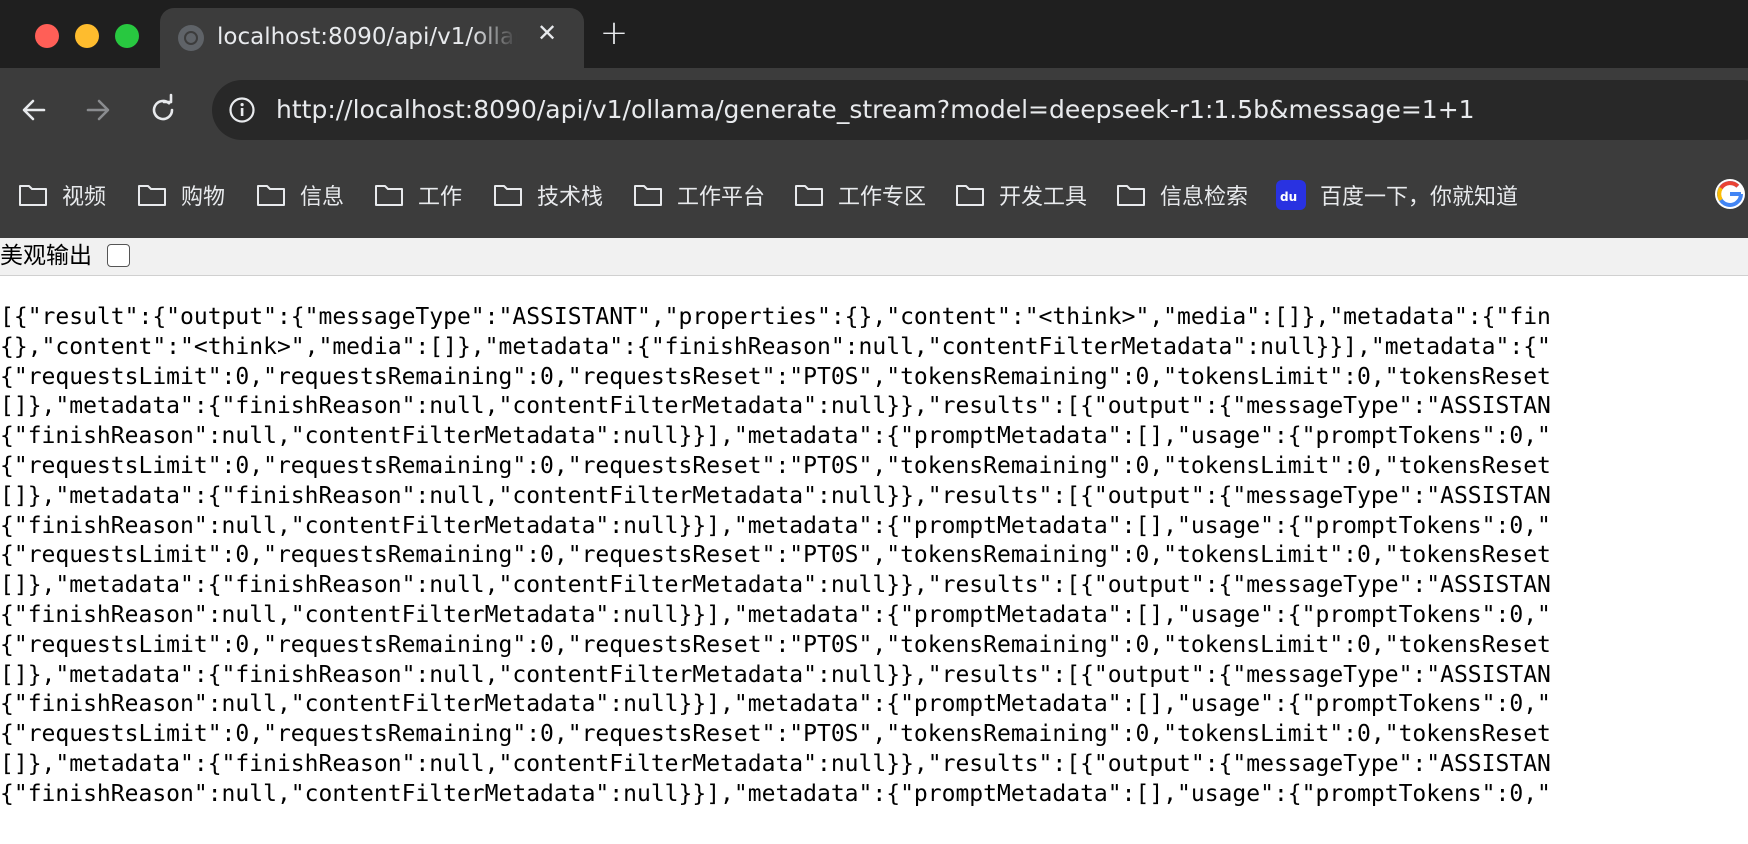  Describe the element at coordinates (47, 36) in the screenshot. I see `window-close-button` at that location.